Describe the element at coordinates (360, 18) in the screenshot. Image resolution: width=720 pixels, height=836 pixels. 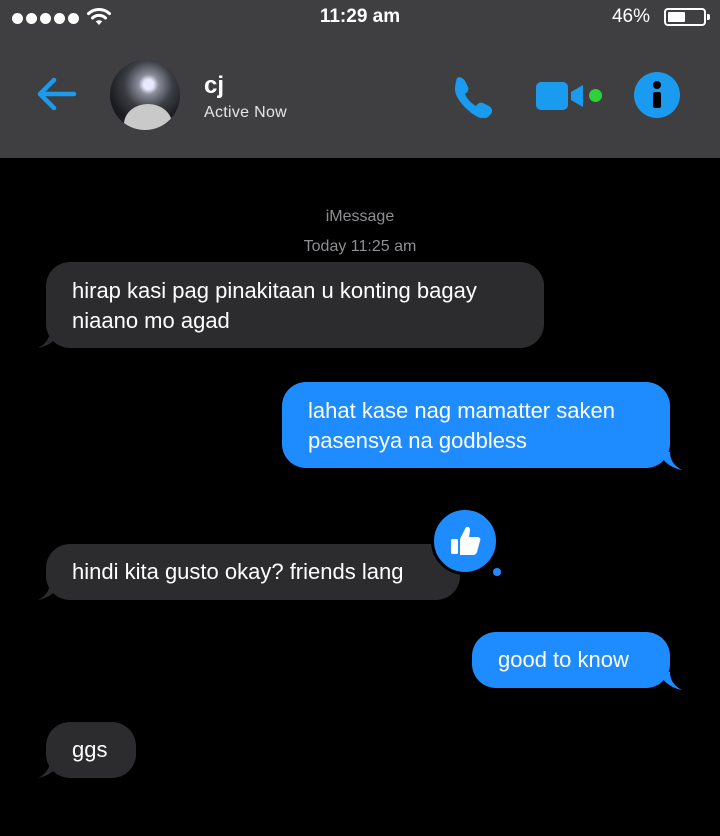
I see `status-bar: 11:29 am 46%` at that location.